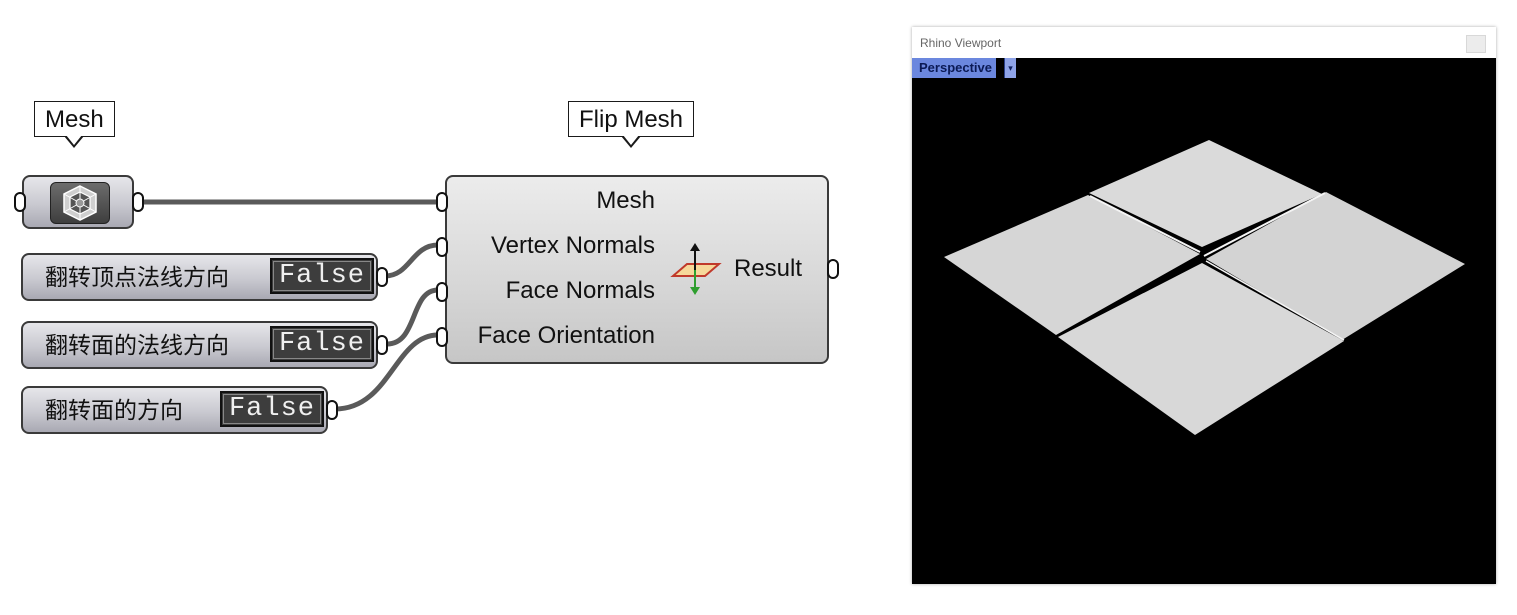  I want to click on mesh-parameter, so click(78, 202).